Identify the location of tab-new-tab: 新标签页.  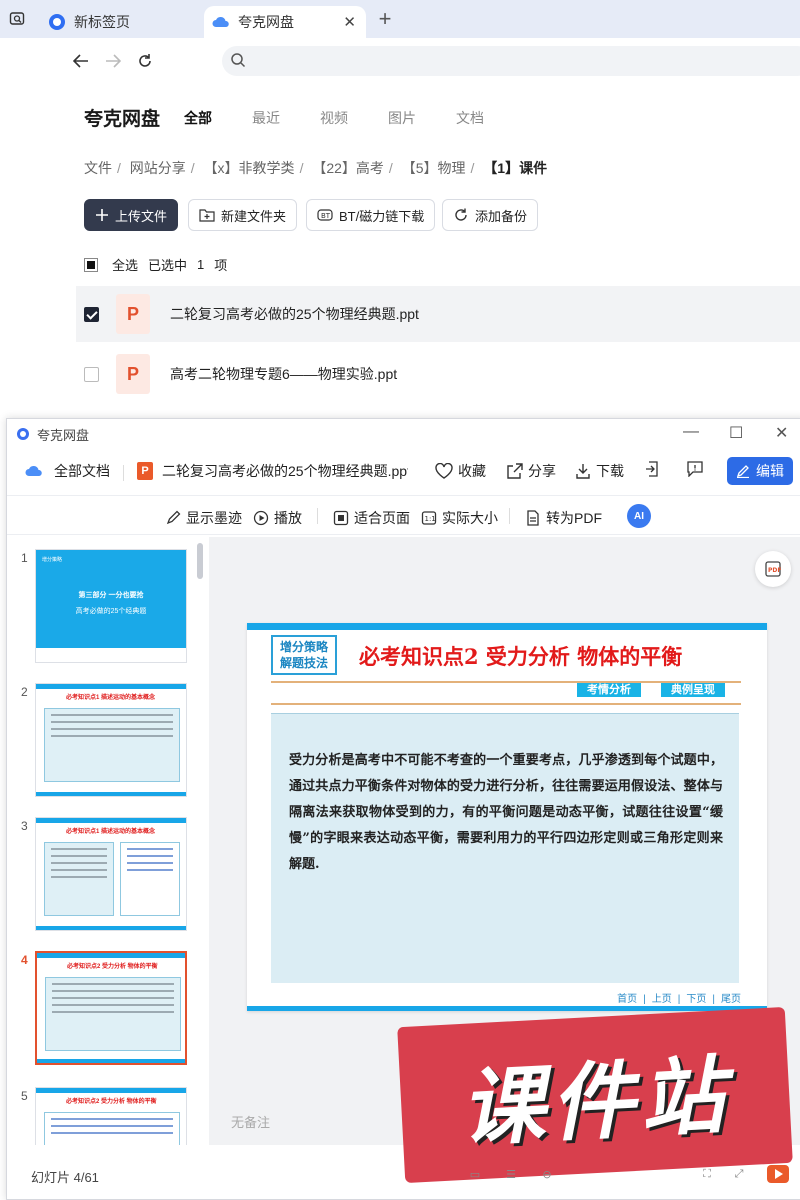
(120, 22).